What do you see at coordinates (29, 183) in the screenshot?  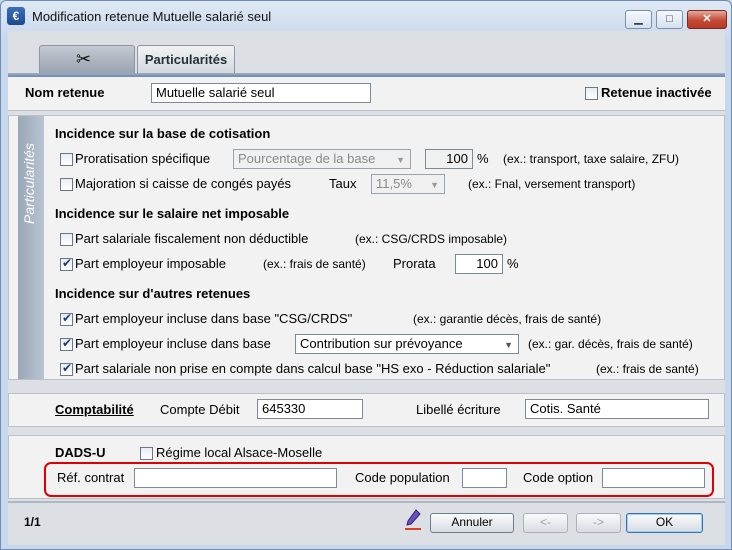 I see `sidebar-label: Particularités` at bounding box center [29, 183].